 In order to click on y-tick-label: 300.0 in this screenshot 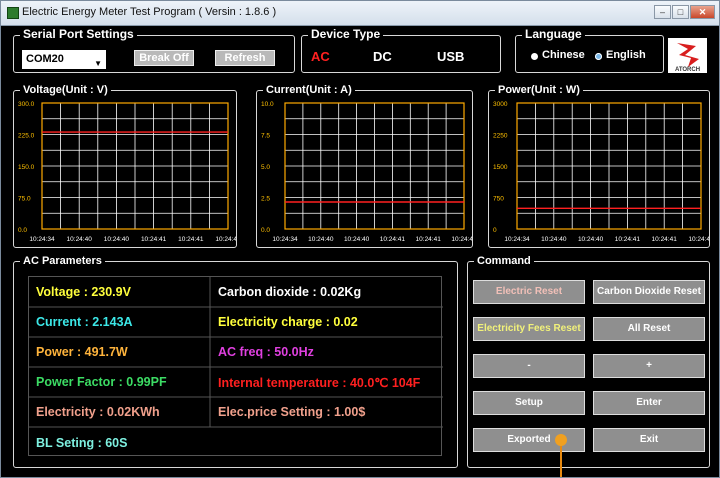, I will do `click(26, 104)`.